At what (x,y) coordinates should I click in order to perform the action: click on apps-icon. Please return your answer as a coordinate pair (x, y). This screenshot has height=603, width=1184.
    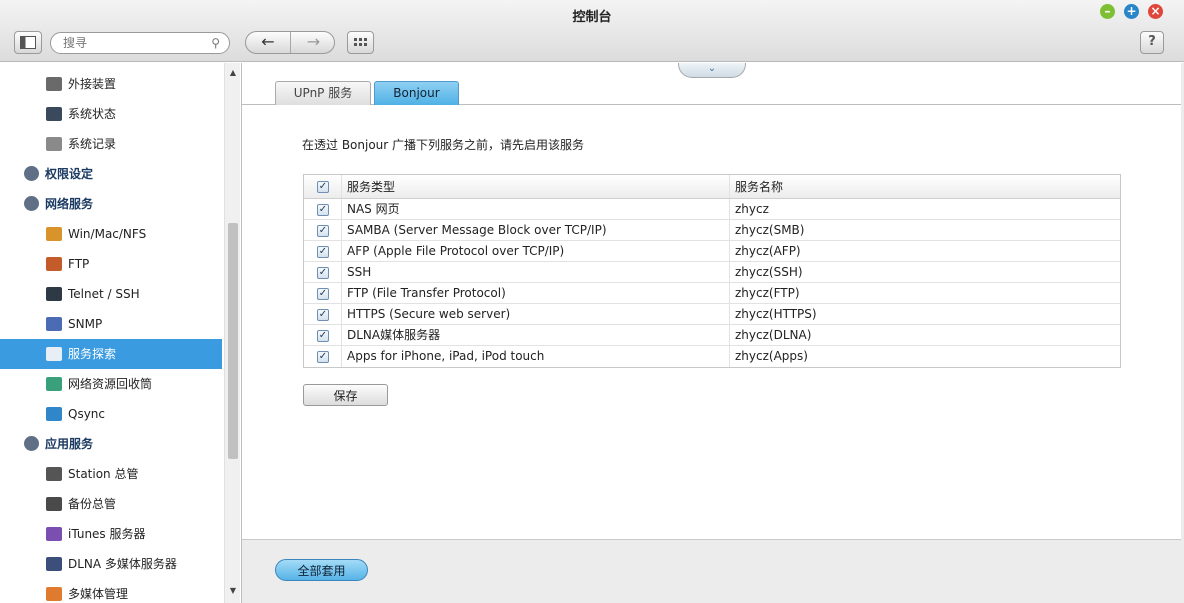
    Looking at the image, I should click on (31, 443).